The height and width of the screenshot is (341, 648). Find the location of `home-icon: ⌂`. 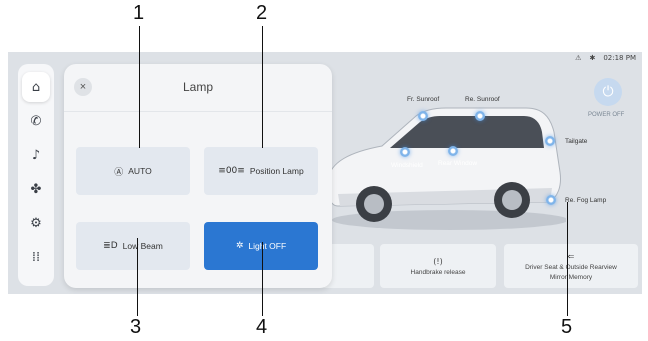

home-icon: ⌂ is located at coordinates (36, 87).